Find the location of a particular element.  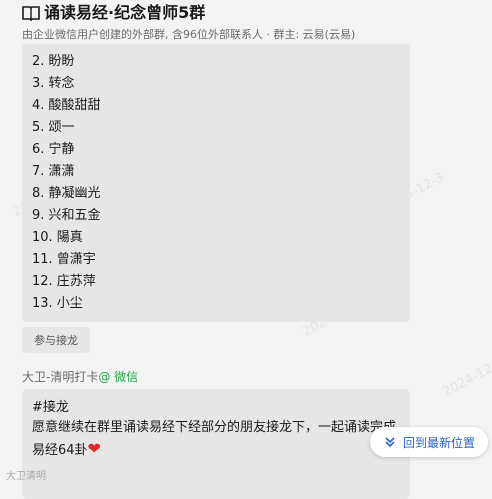

list-item: 8. 静凝幽光 is located at coordinates (66, 193).